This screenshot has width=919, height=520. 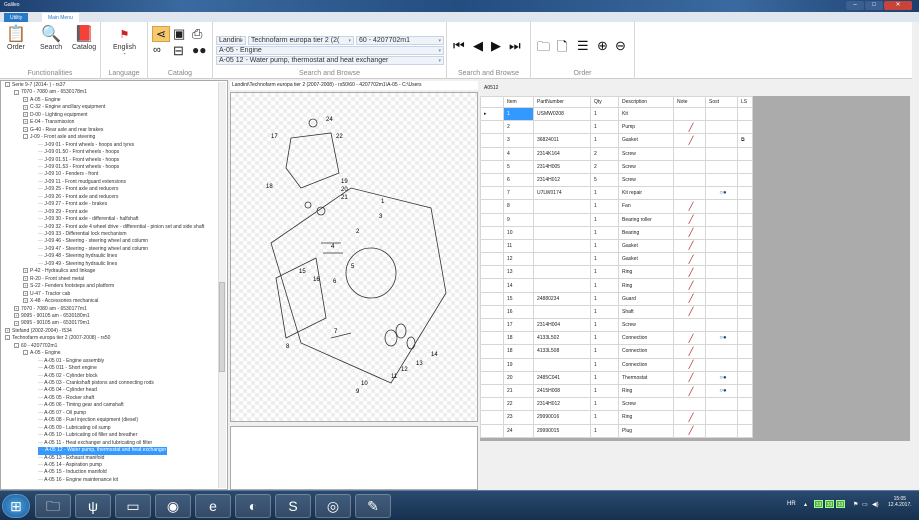 I want to click on tree-item: +9095 - 90105 am - 6530179m1, so click(x=52, y=324).